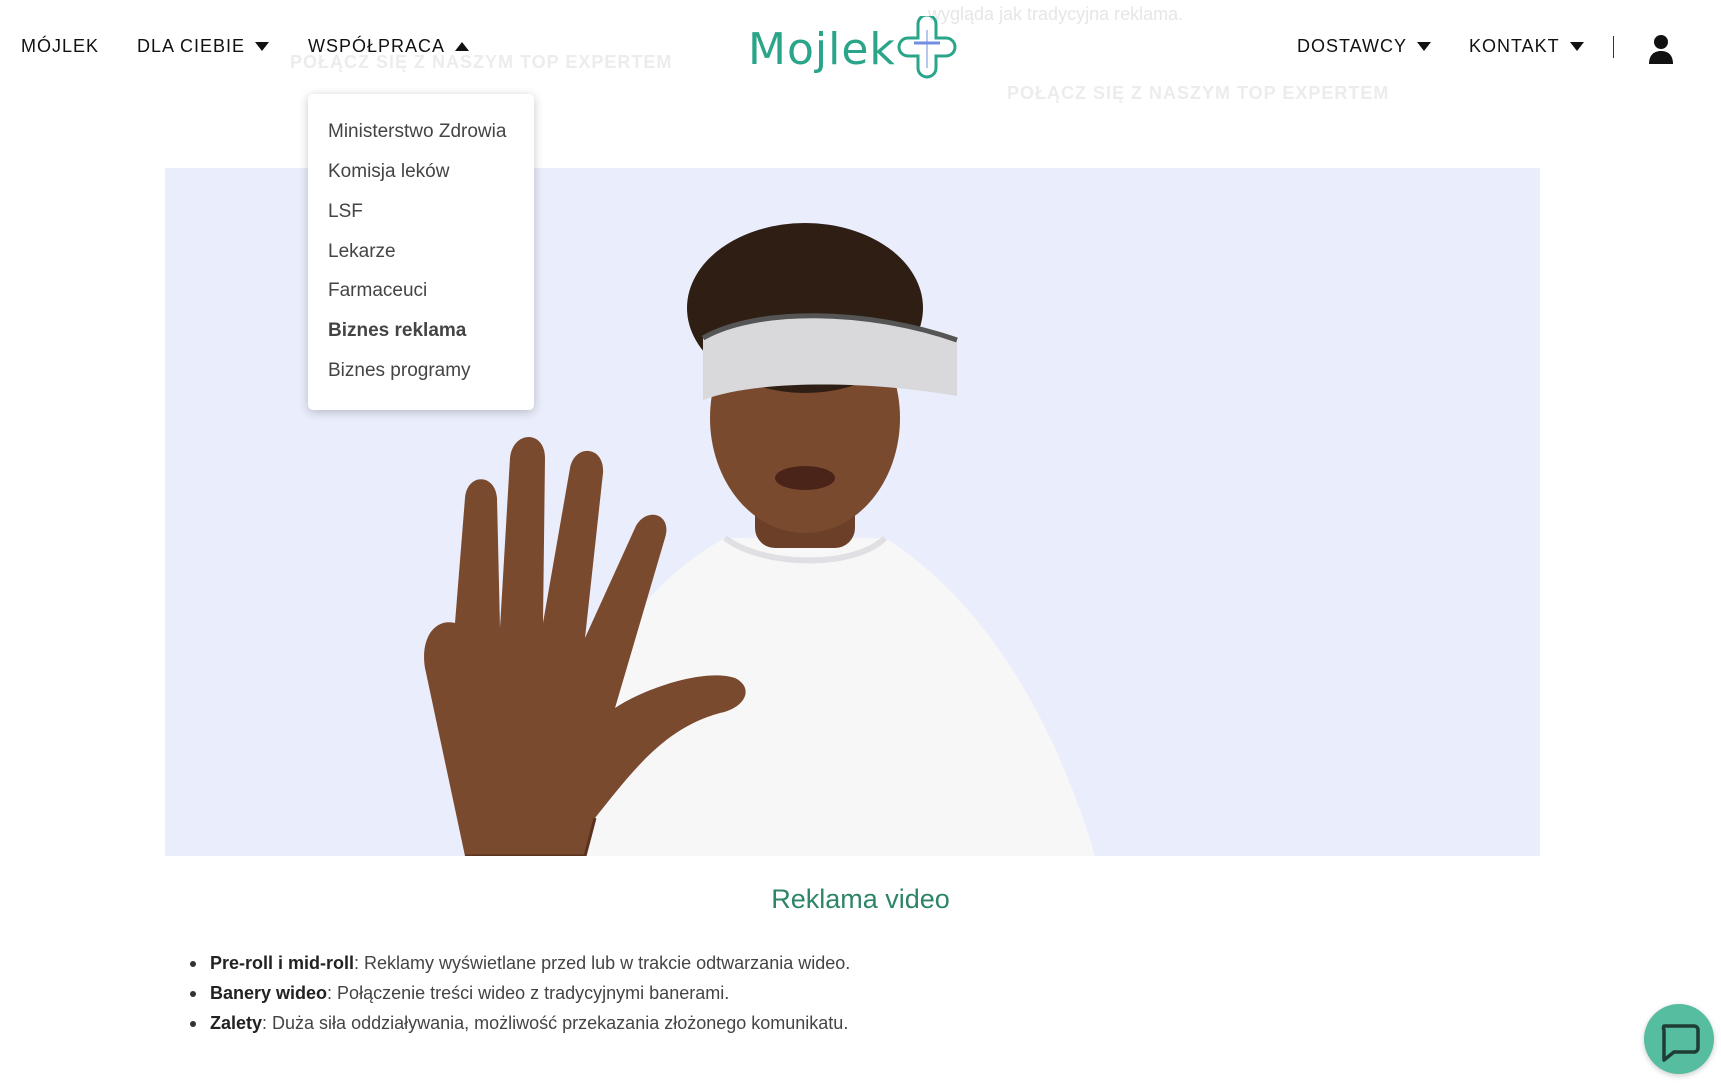 The width and height of the screenshot is (1721, 1090). Describe the element at coordinates (377, 291) in the screenshot. I see `dropdown-item-farmaceuci: Farmaceuci` at that location.